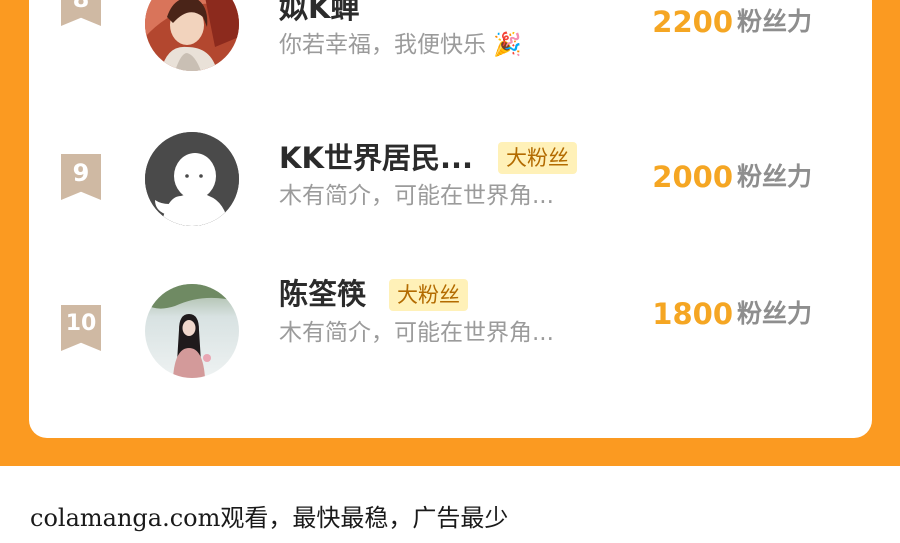  I want to click on avatar-illustrated-character-icon, so click(192, 35).